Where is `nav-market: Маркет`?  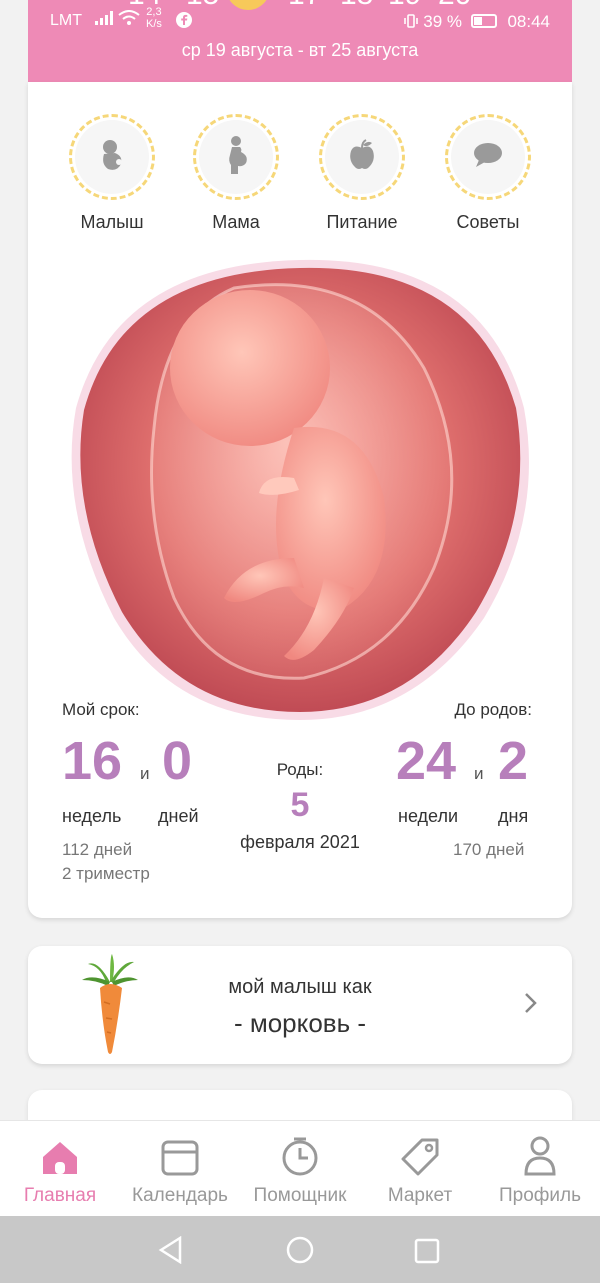 nav-market: Маркет is located at coordinates (420, 1169).